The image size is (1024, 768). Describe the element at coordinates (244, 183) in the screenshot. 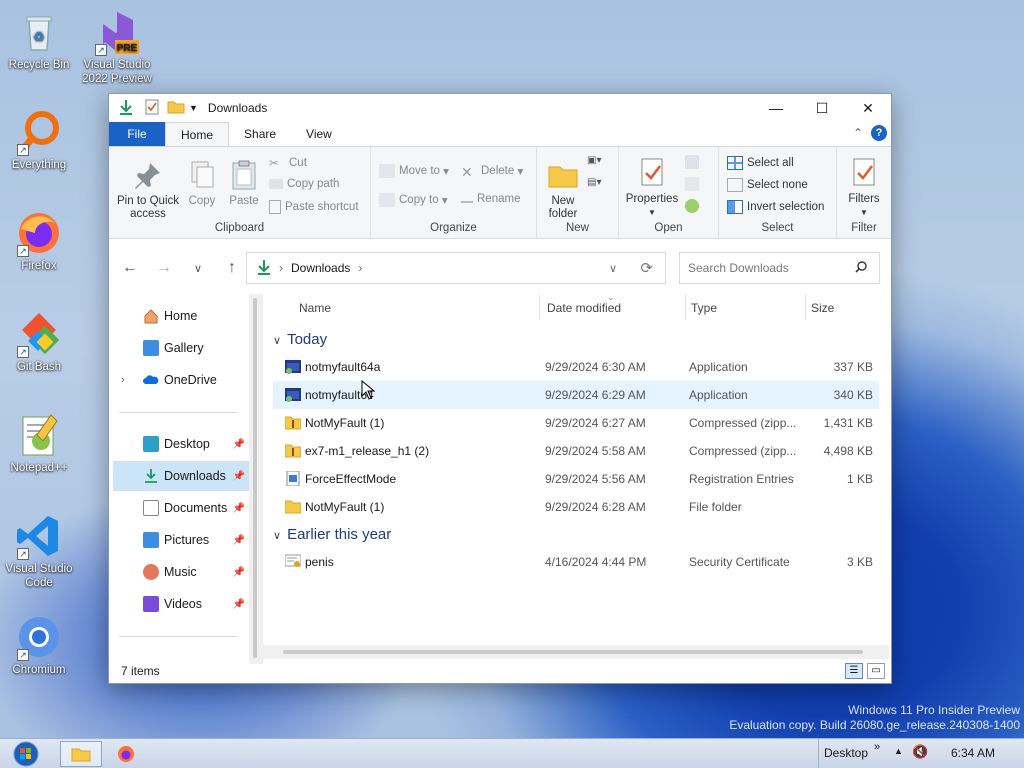

I see `paste-button: Paste` at that location.